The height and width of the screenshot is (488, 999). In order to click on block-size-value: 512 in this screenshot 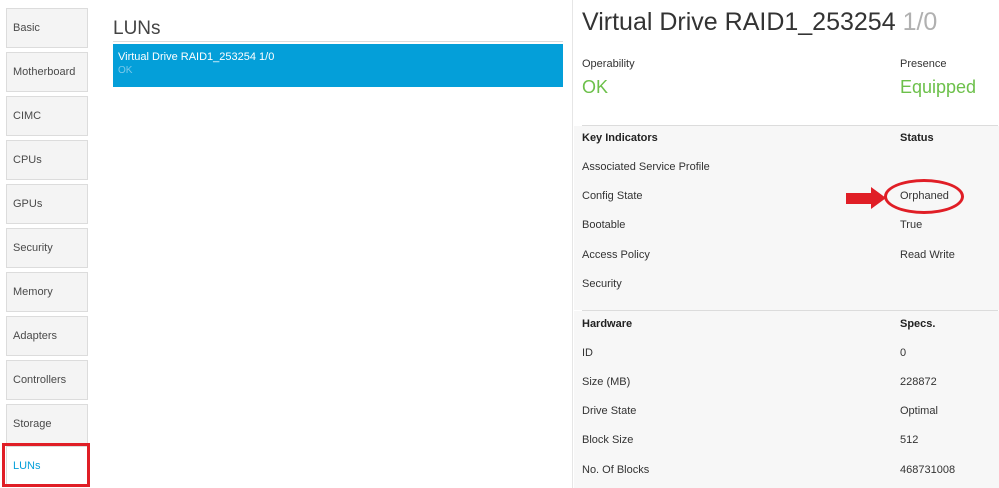, I will do `click(909, 440)`.